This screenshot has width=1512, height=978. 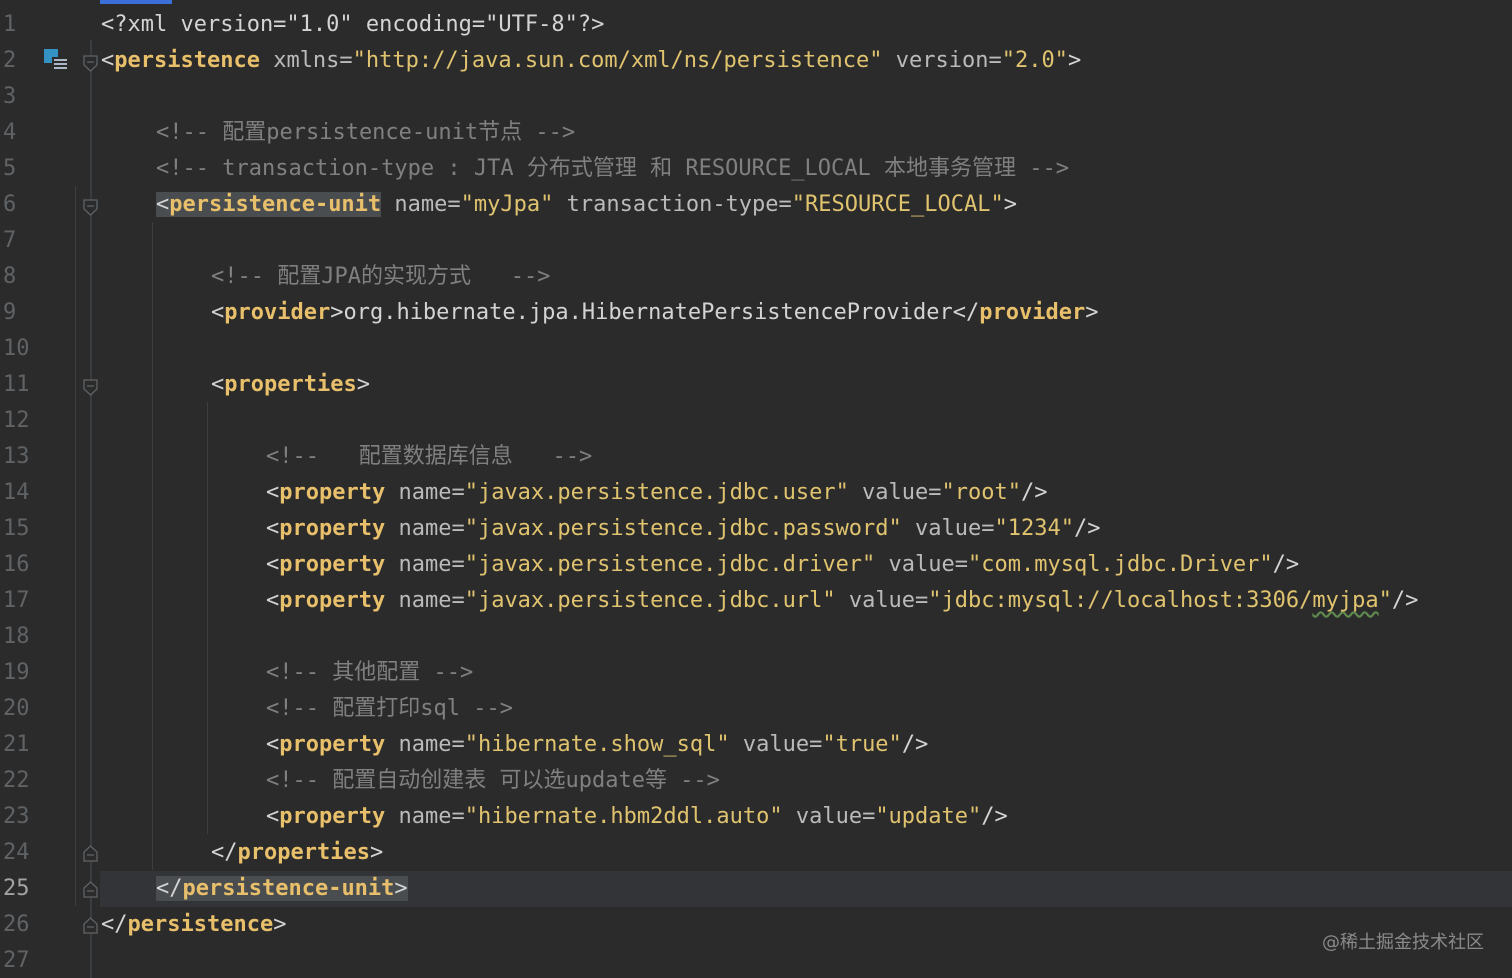 What do you see at coordinates (897, 204) in the screenshot?
I see `attr-value: "RESOURCE_LOCAL"` at bounding box center [897, 204].